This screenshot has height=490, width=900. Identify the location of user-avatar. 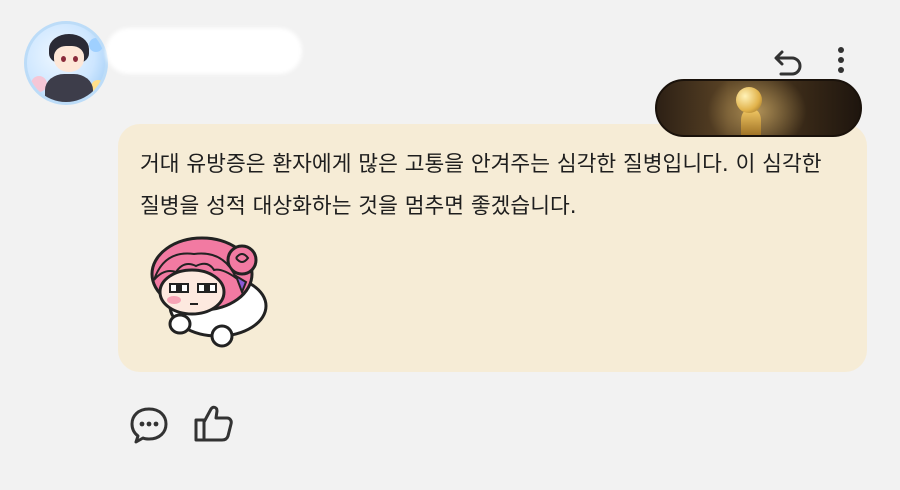
(66, 63).